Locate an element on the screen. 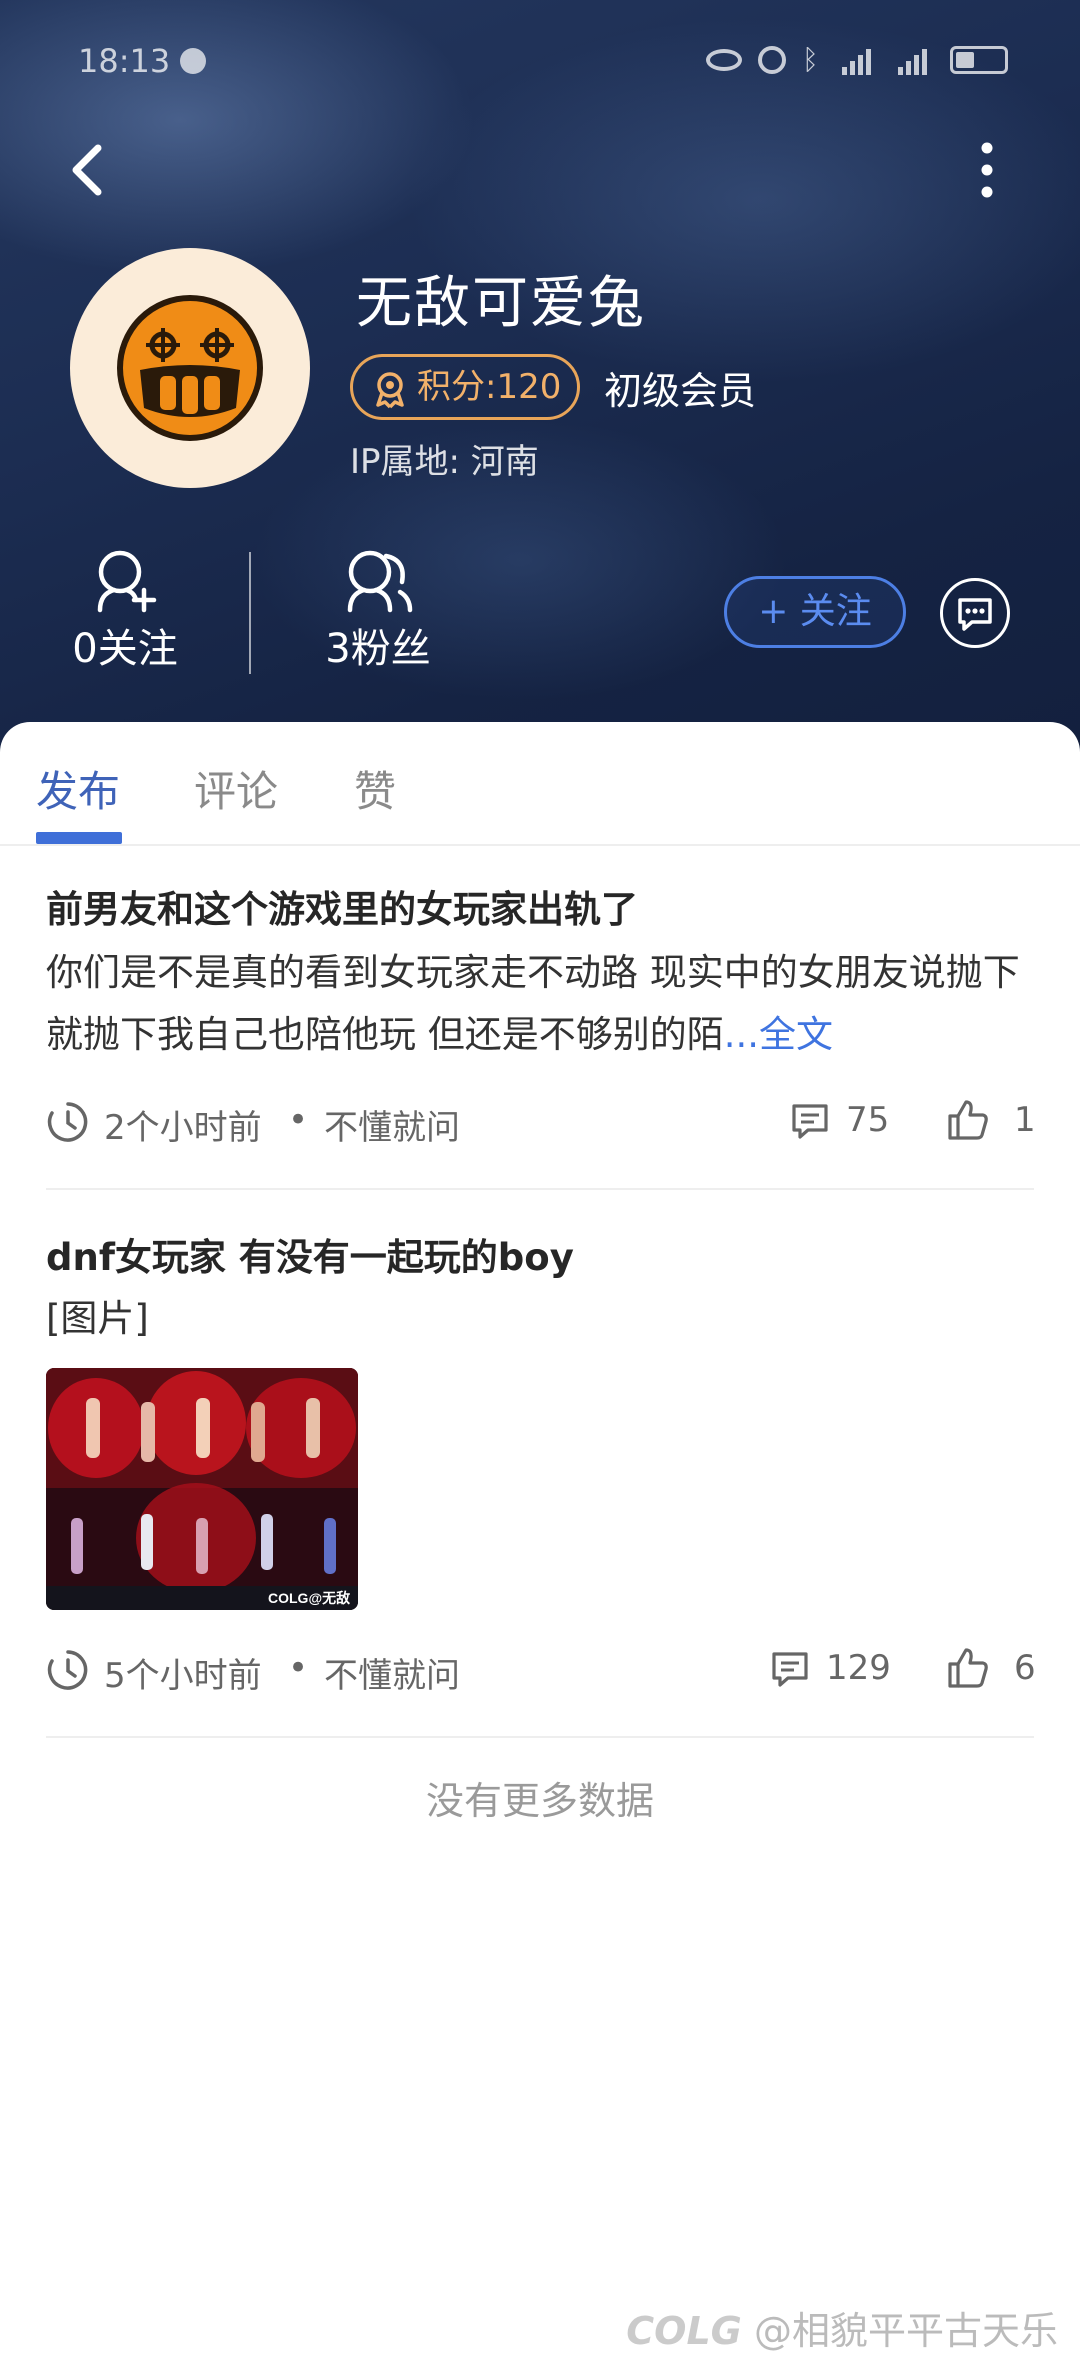  more-vertical-icon is located at coordinates (987, 170).